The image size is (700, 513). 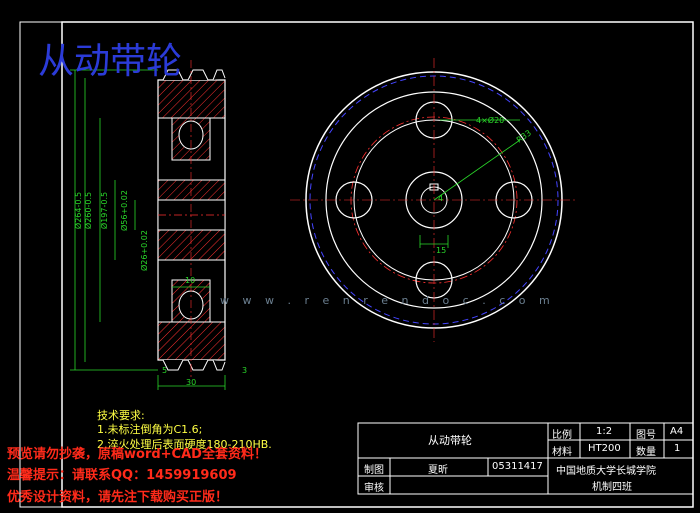 I want to click on dim-keyway-4: 4, so click(x=441, y=198).